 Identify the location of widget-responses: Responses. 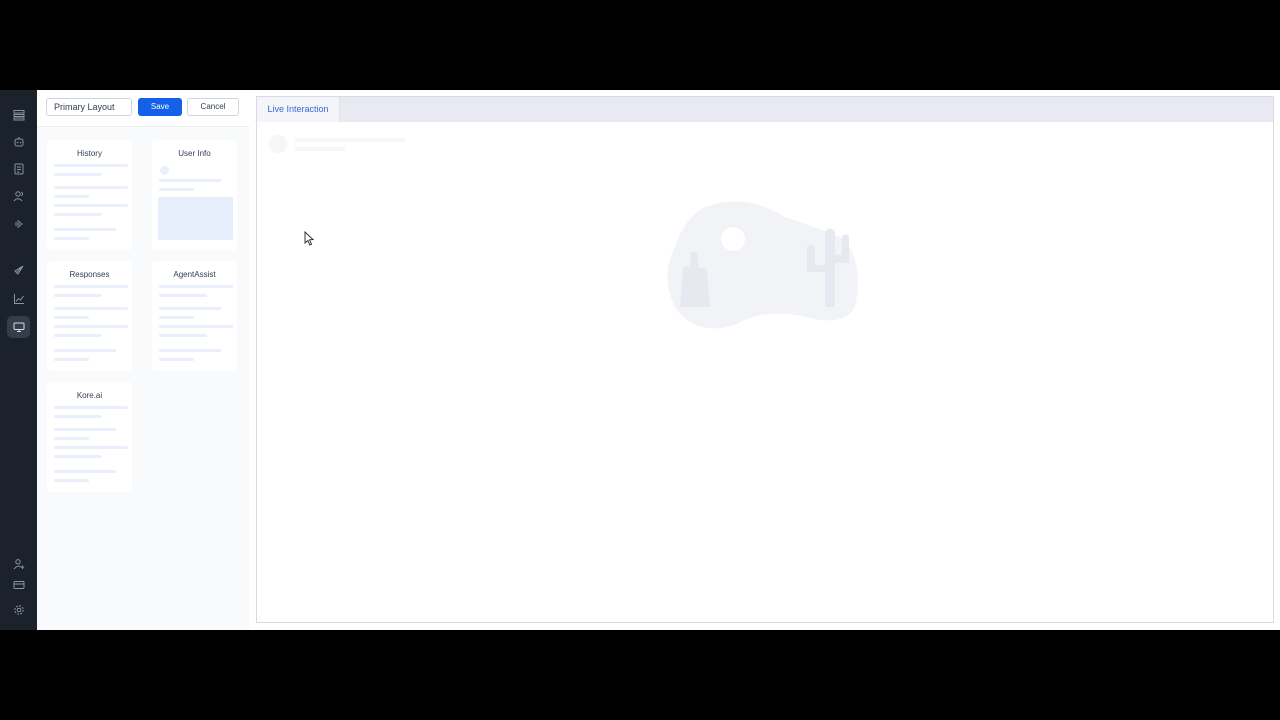
(89, 316).